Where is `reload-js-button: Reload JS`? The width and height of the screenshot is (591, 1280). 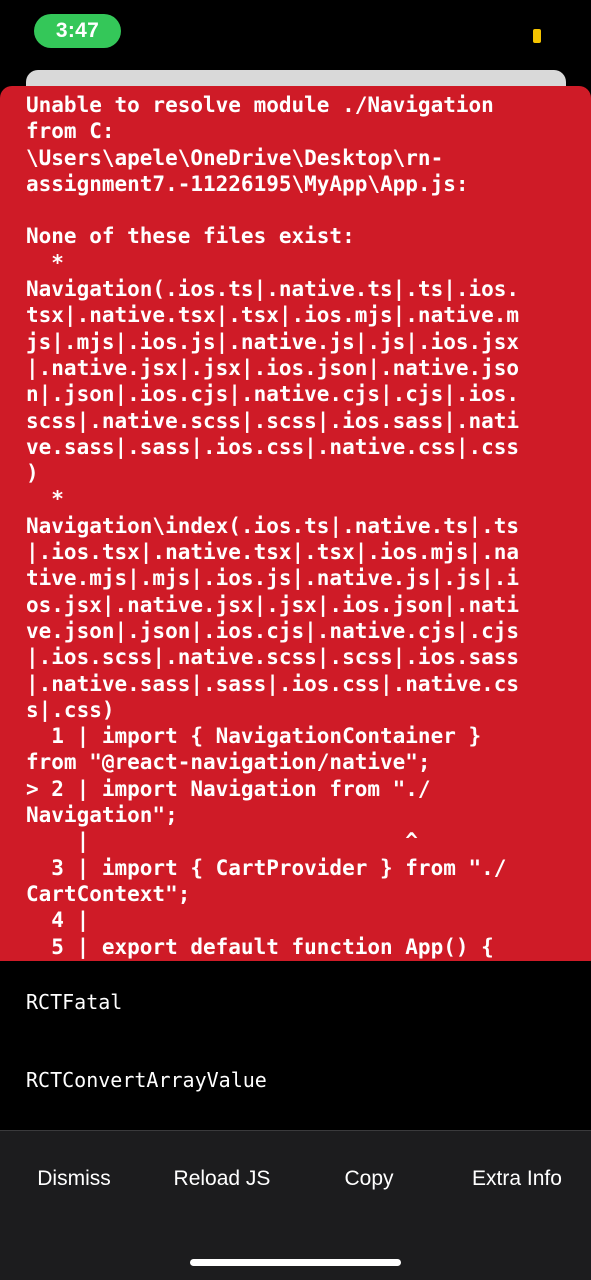 reload-js-button: Reload JS is located at coordinates (222, 1179).